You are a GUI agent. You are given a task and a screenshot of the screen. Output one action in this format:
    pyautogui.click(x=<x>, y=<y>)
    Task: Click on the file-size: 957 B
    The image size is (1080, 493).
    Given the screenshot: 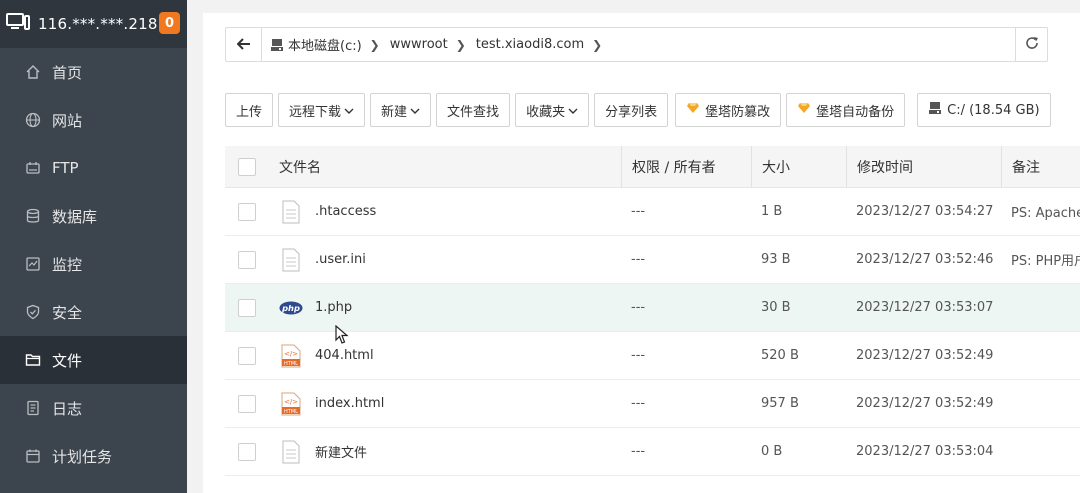 What is the action you would take?
    pyautogui.click(x=780, y=403)
    